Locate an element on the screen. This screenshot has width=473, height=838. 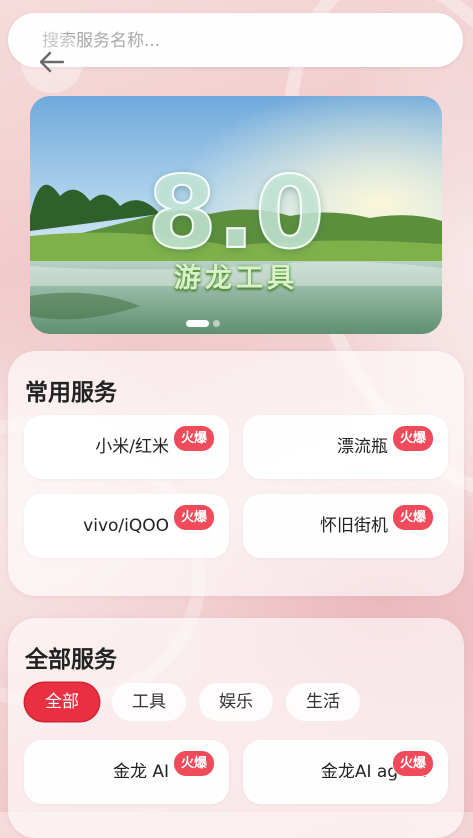
pagination-dot-active is located at coordinates (197, 323).